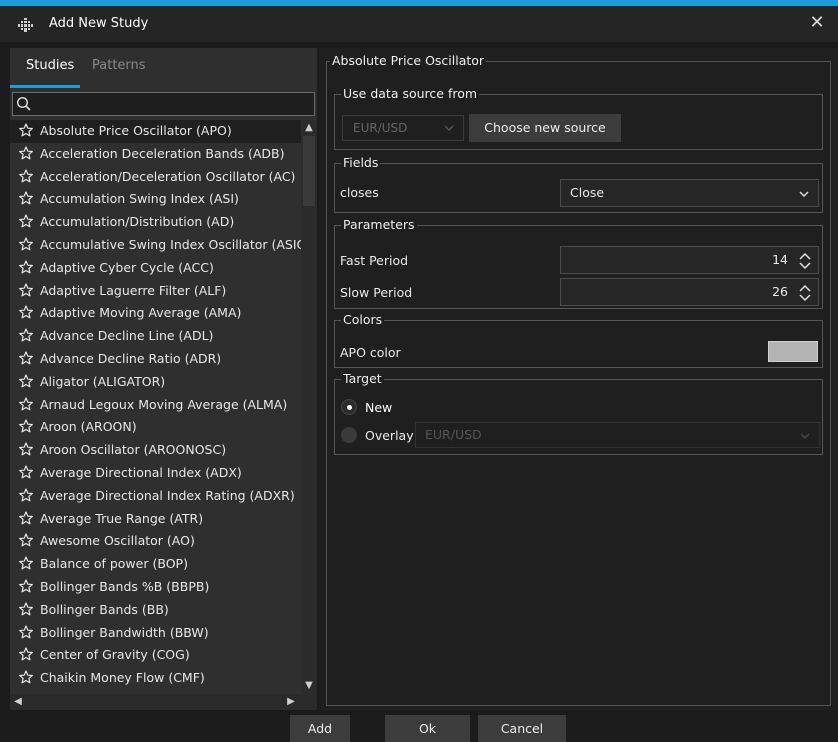 The image size is (838, 742). What do you see at coordinates (320, 728) in the screenshot?
I see `add-button: Add` at bounding box center [320, 728].